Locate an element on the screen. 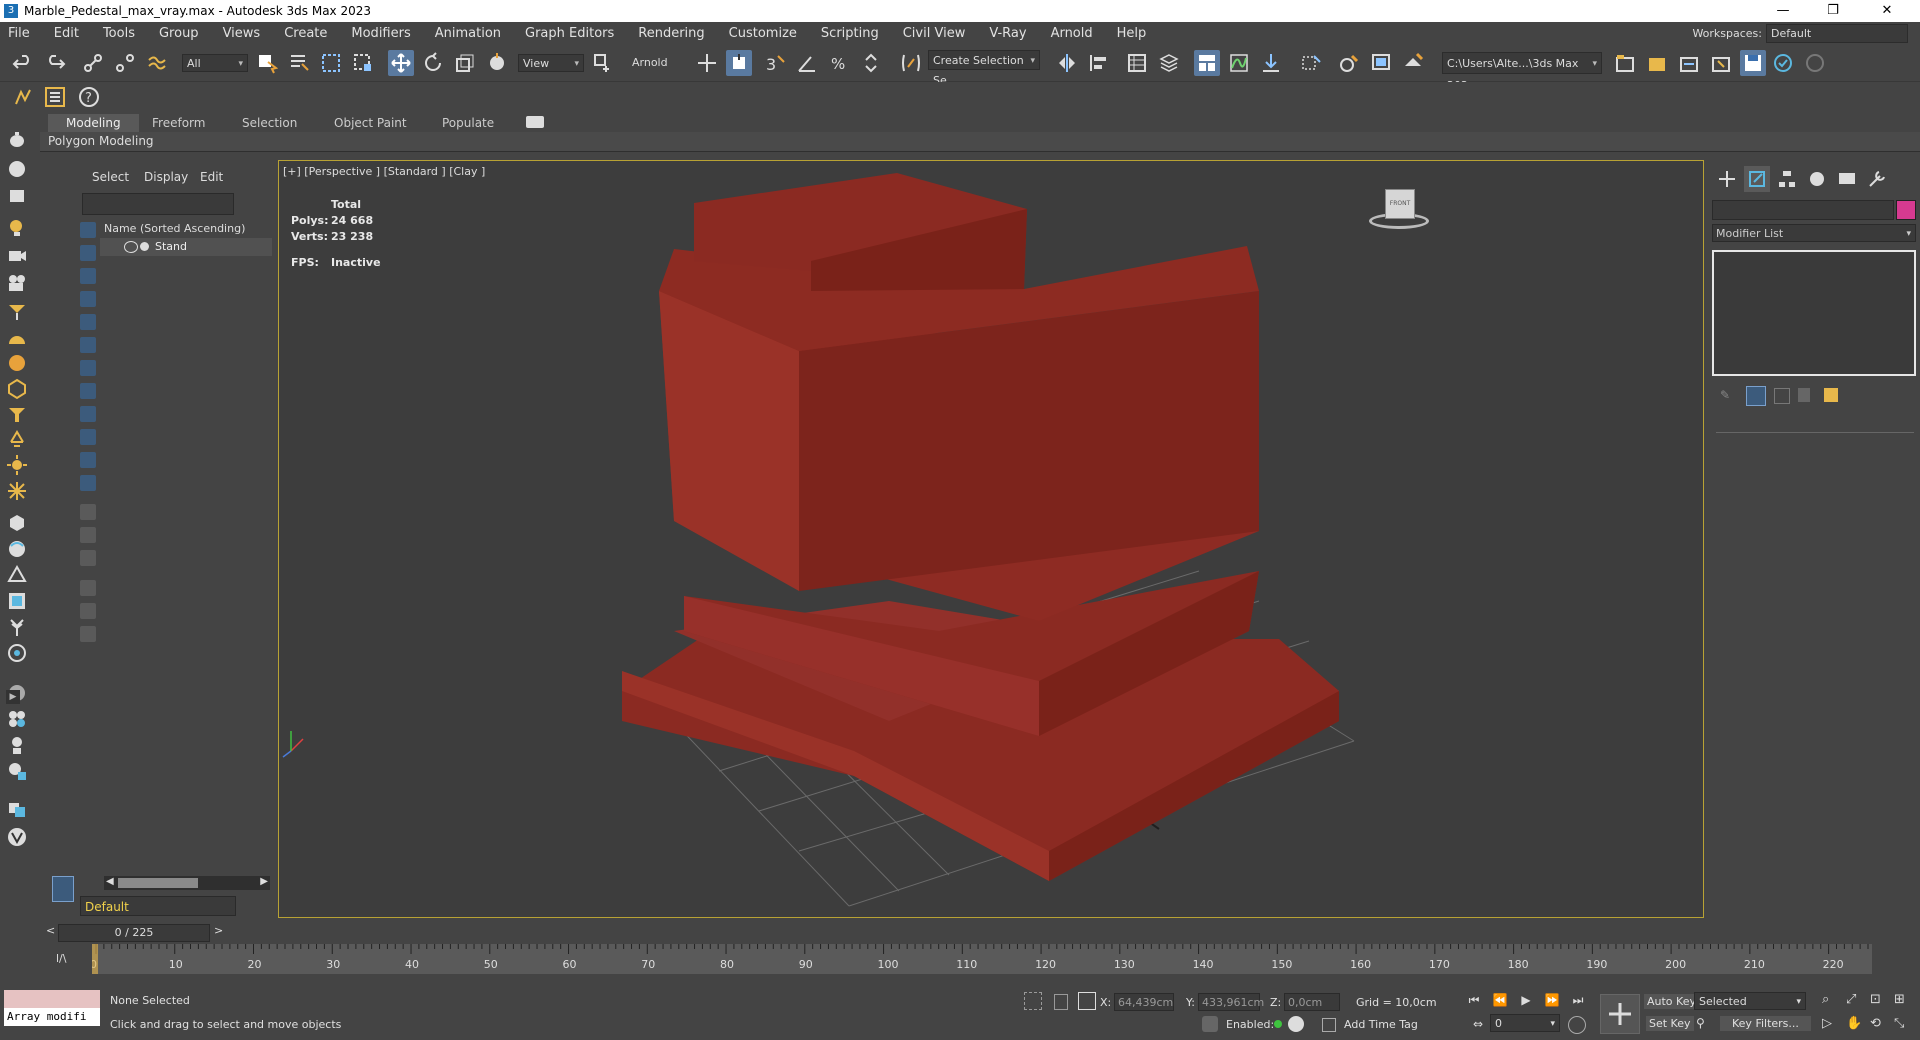  play-icon: ▶ is located at coordinates (1526, 1000).